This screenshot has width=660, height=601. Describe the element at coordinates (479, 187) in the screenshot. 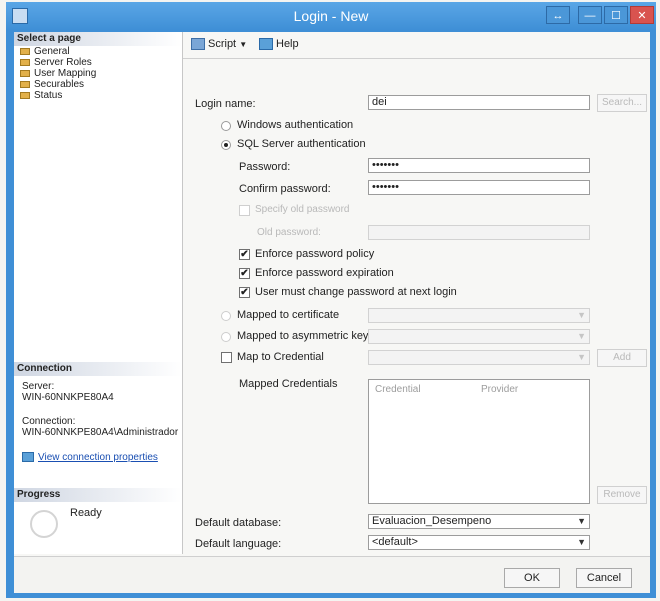

I see `confirm-password-input: •••••••` at that location.